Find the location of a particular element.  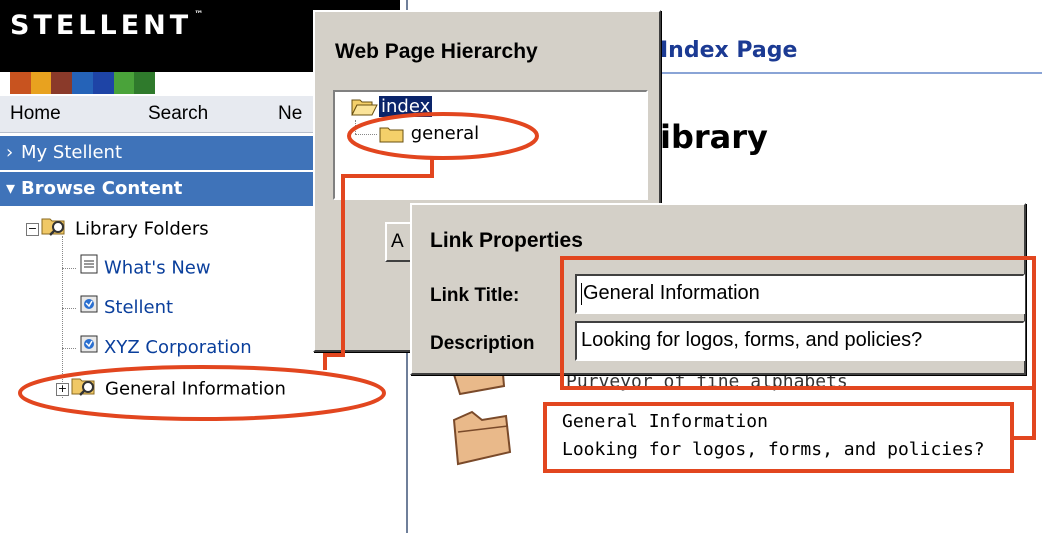

tree-item-stellent: Stellent is located at coordinates (126, 308).